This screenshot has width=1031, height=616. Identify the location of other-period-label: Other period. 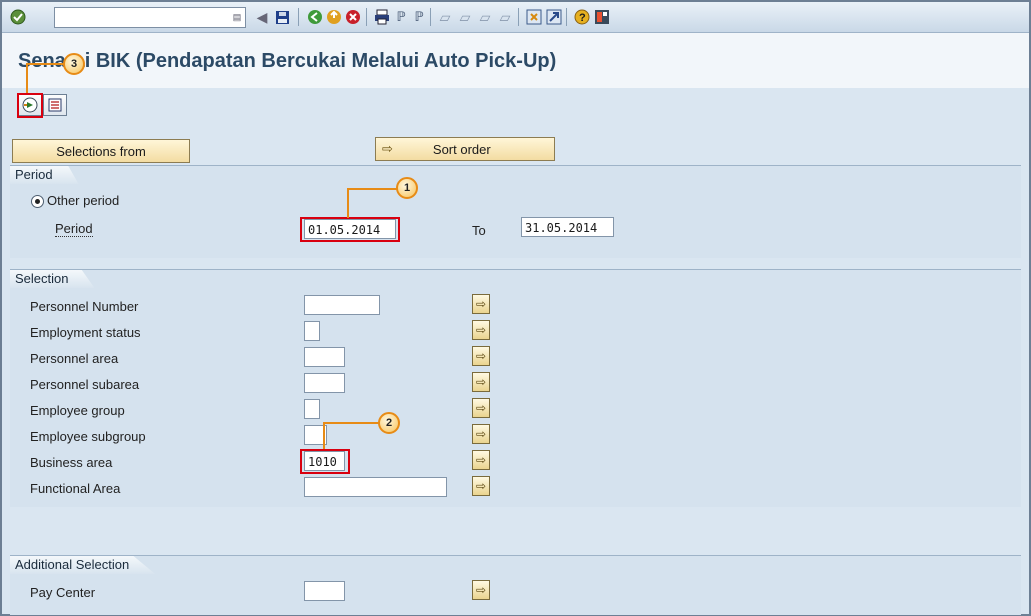
(83, 200).